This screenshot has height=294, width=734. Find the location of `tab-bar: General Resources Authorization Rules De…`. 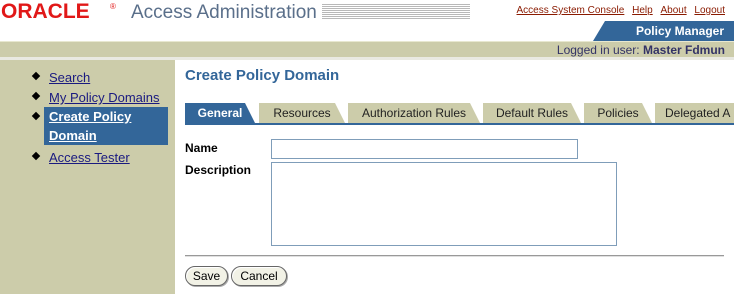

tab-bar: General Resources Authorization Rules De… is located at coordinates (459, 113).